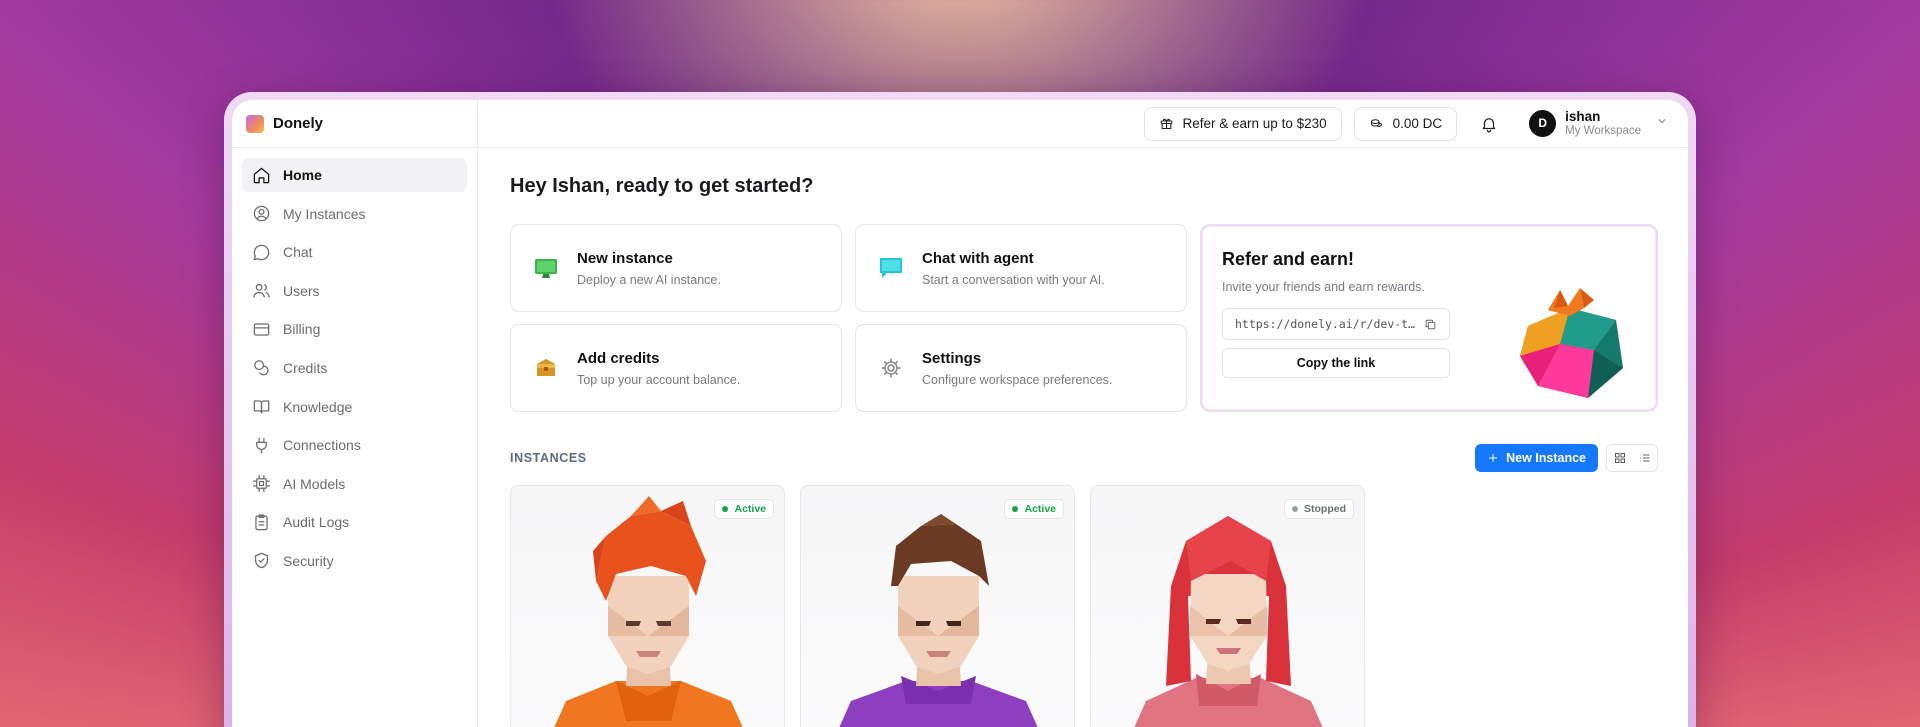 This screenshot has width=1920, height=727. Describe the element at coordinates (354, 484) in the screenshot. I see `sidebar-item-ai-models: AI Models` at that location.